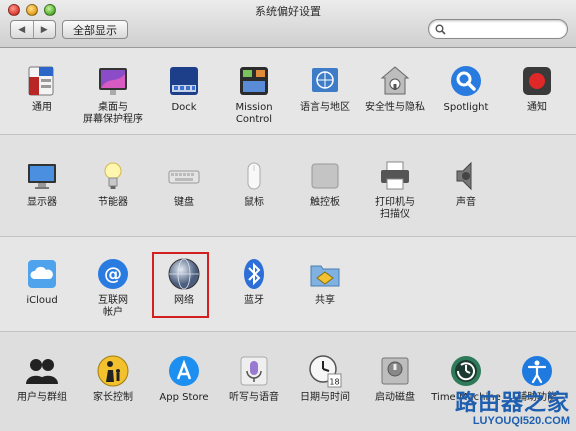  What do you see at coordinates (254, 300) in the screenshot?
I see `pane-label: 蓝牙` at bounding box center [254, 300].